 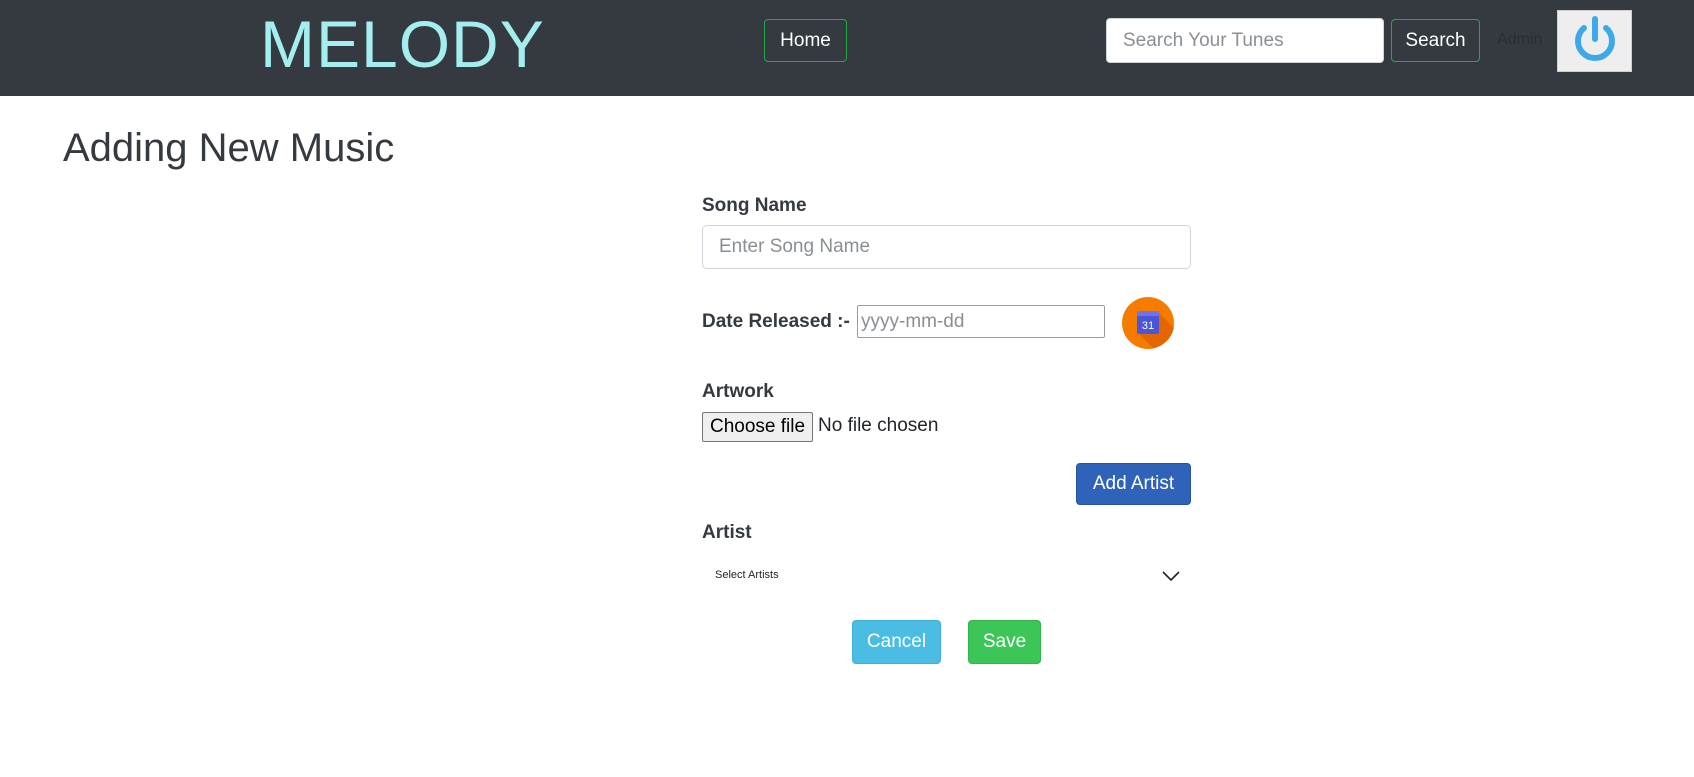 What do you see at coordinates (402, 44) in the screenshot?
I see `brand-logo: MELODY` at bounding box center [402, 44].